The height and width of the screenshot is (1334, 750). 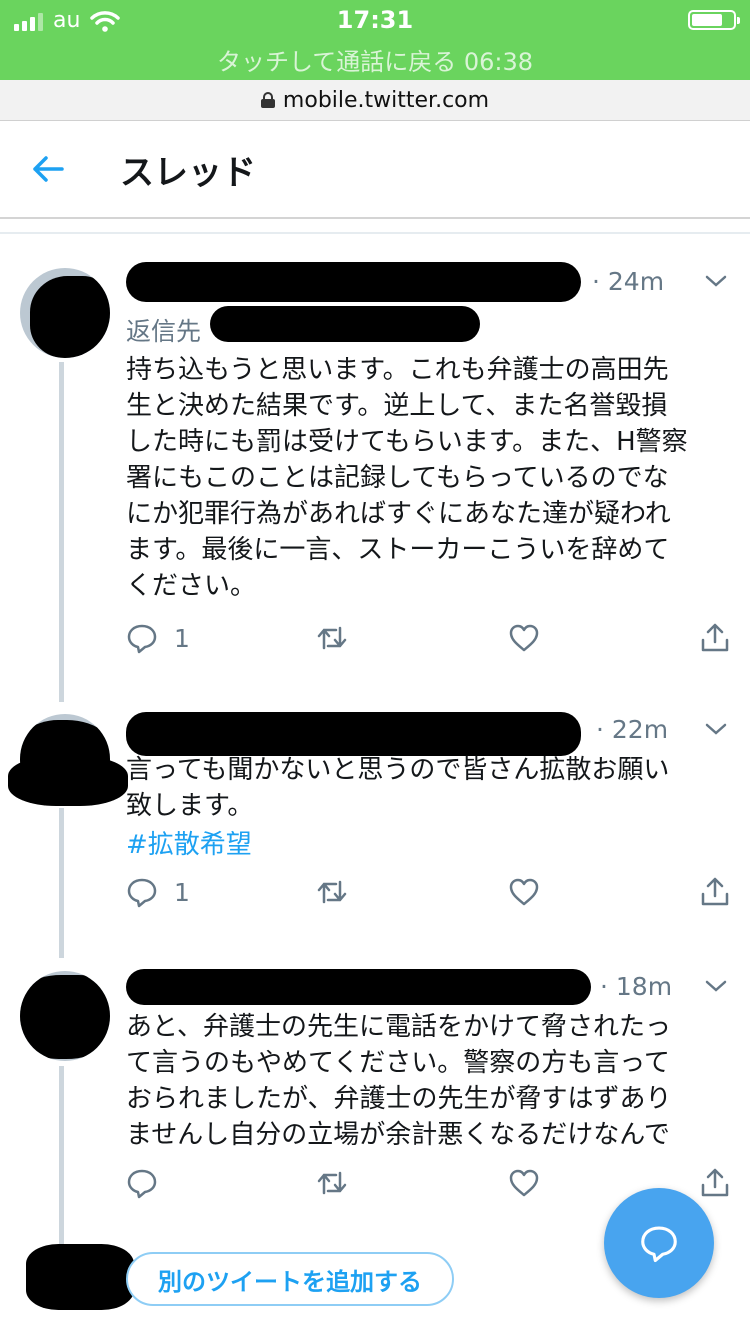 I want to click on page-header: スレッド, so click(x=375, y=170).